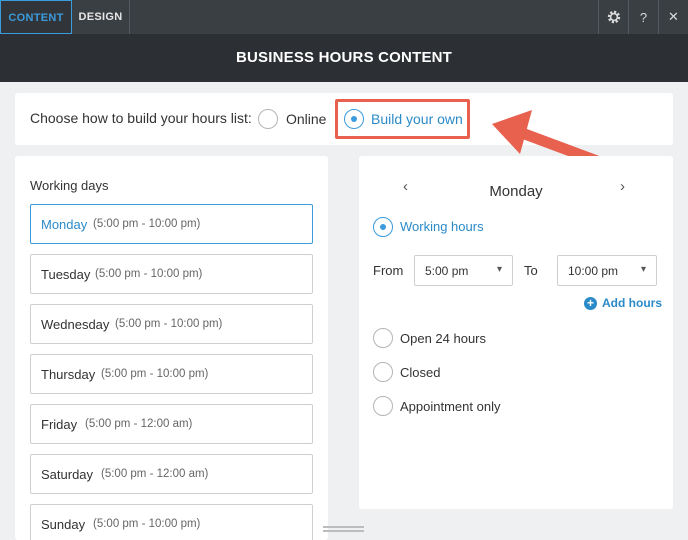  I want to click on next-day-chevron-right-icon: ›, so click(622, 186).